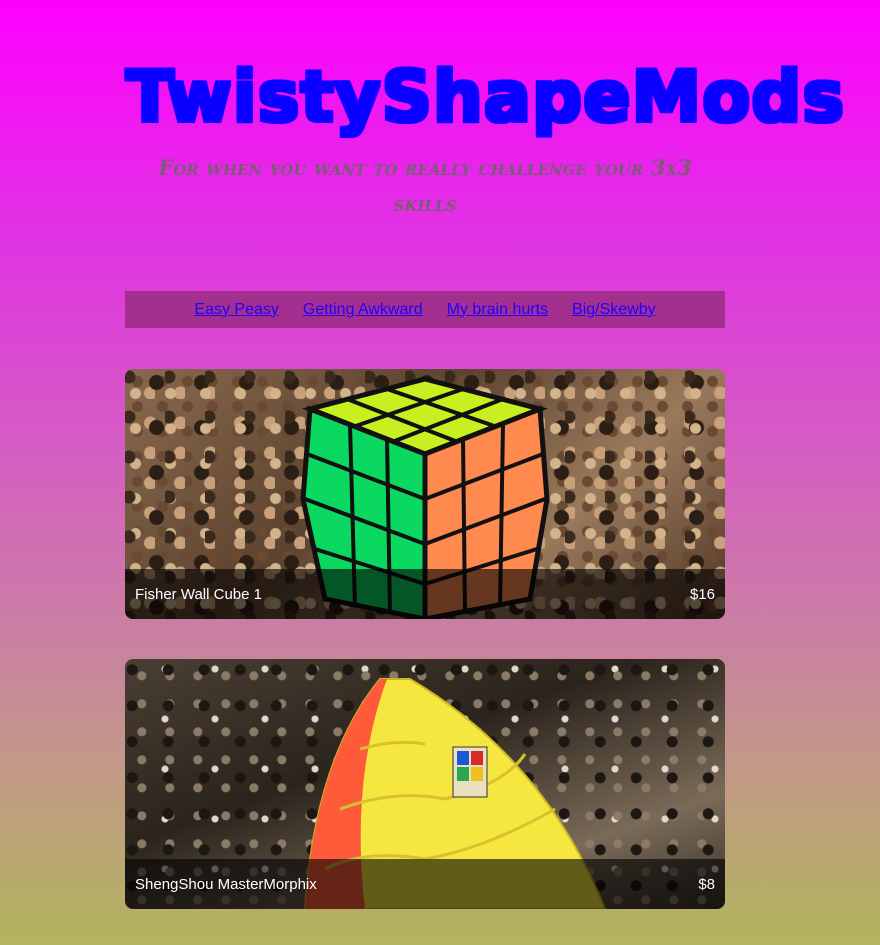  Describe the element at coordinates (198, 594) in the screenshot. I see `product-name: Fisher Wall Cube 1` at that location.